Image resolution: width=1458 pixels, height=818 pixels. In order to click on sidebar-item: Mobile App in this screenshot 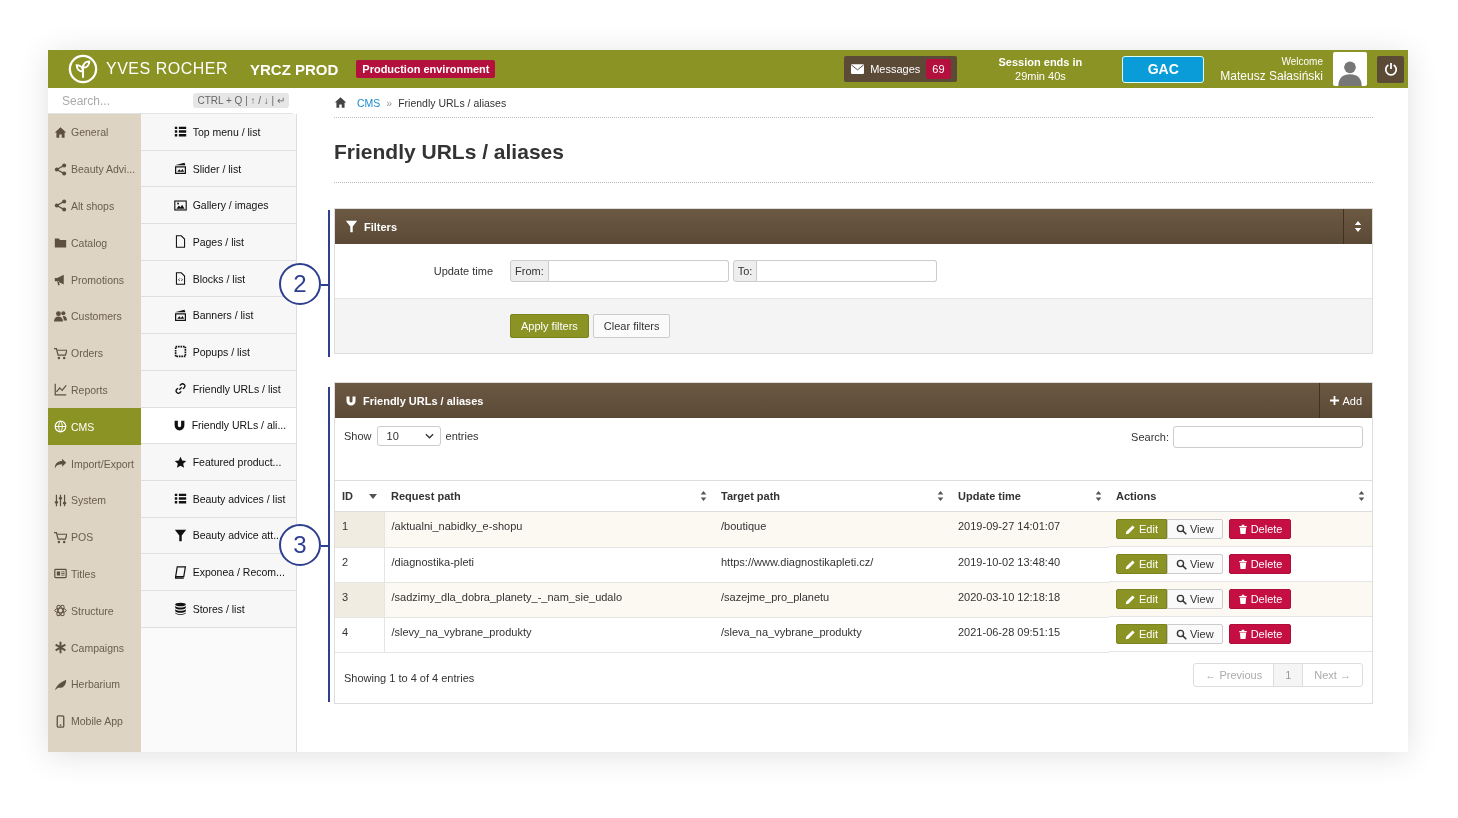, I will do `click(94, 721)`.